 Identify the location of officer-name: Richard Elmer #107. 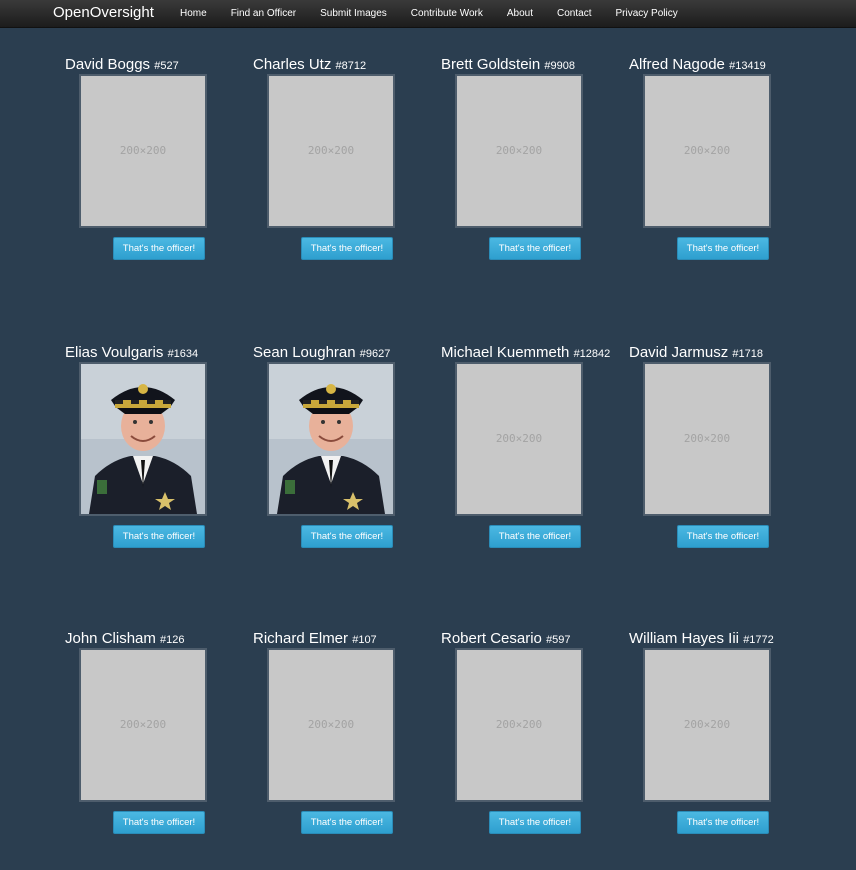
(315, 639).